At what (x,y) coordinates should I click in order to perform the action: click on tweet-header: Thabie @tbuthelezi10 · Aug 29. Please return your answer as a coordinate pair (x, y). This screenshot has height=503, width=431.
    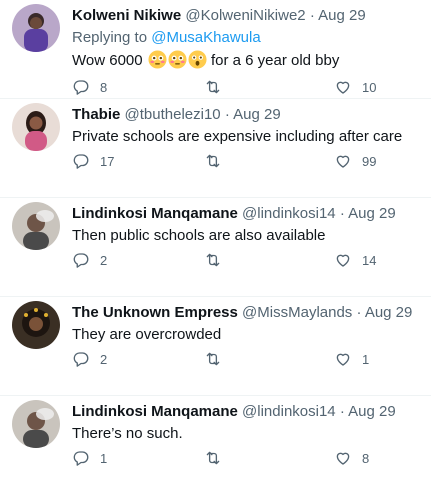
    Looking at the image, I should click on (246, 115).